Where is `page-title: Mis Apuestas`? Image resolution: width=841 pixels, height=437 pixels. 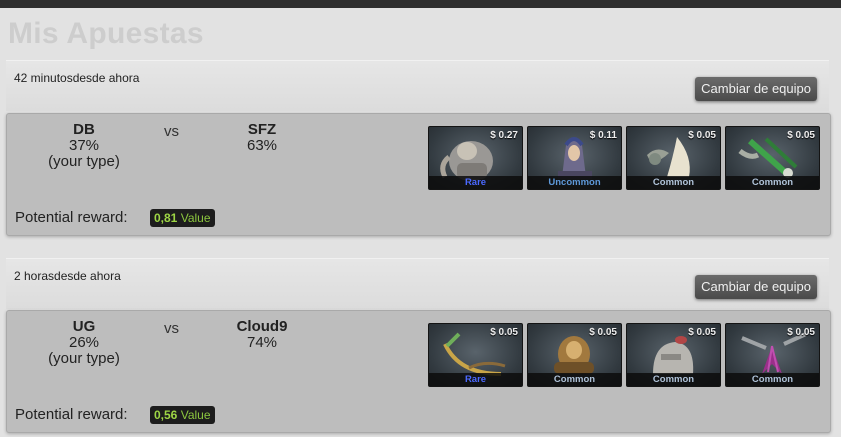 page-title: Mis Apuestas is located at coordinates (106, 33).